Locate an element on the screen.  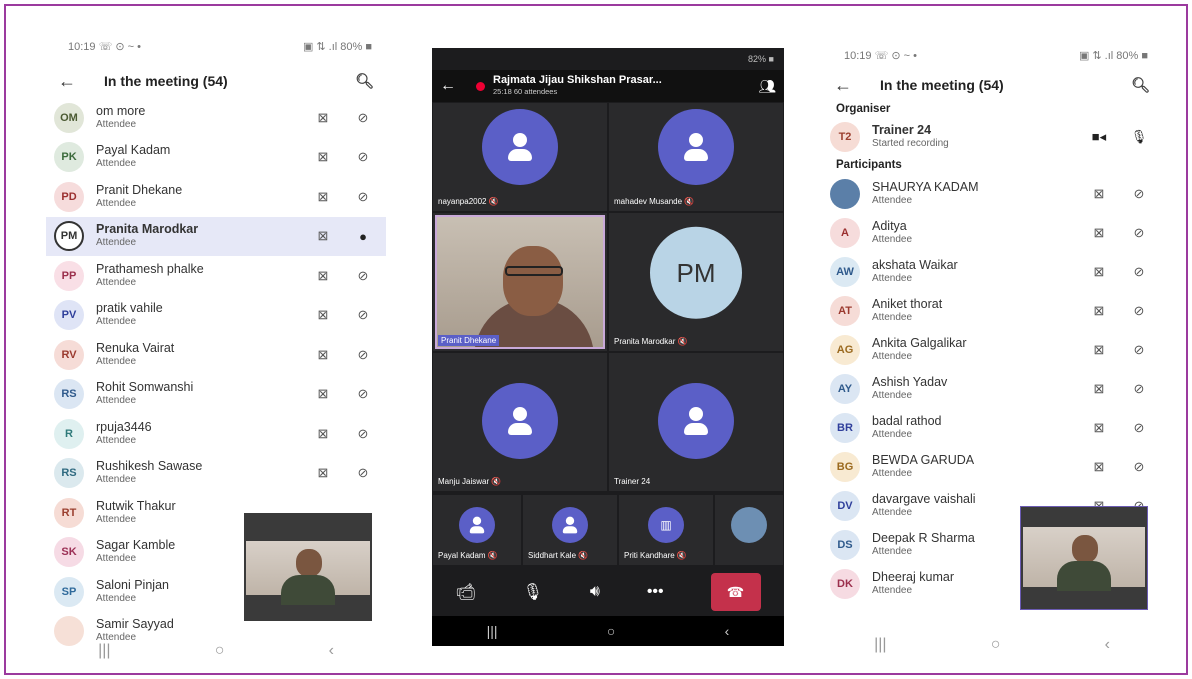
participant-row: PP Prathamesh phalke Attendee ⊠ ⊘ is located at coordinates (216, 276).